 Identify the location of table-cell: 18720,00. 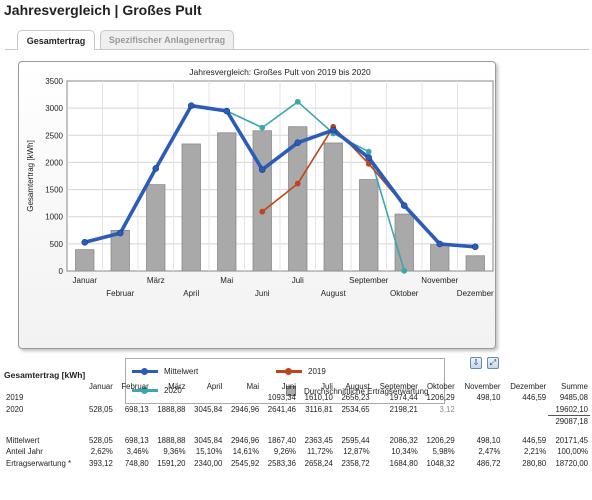
(571, 463).